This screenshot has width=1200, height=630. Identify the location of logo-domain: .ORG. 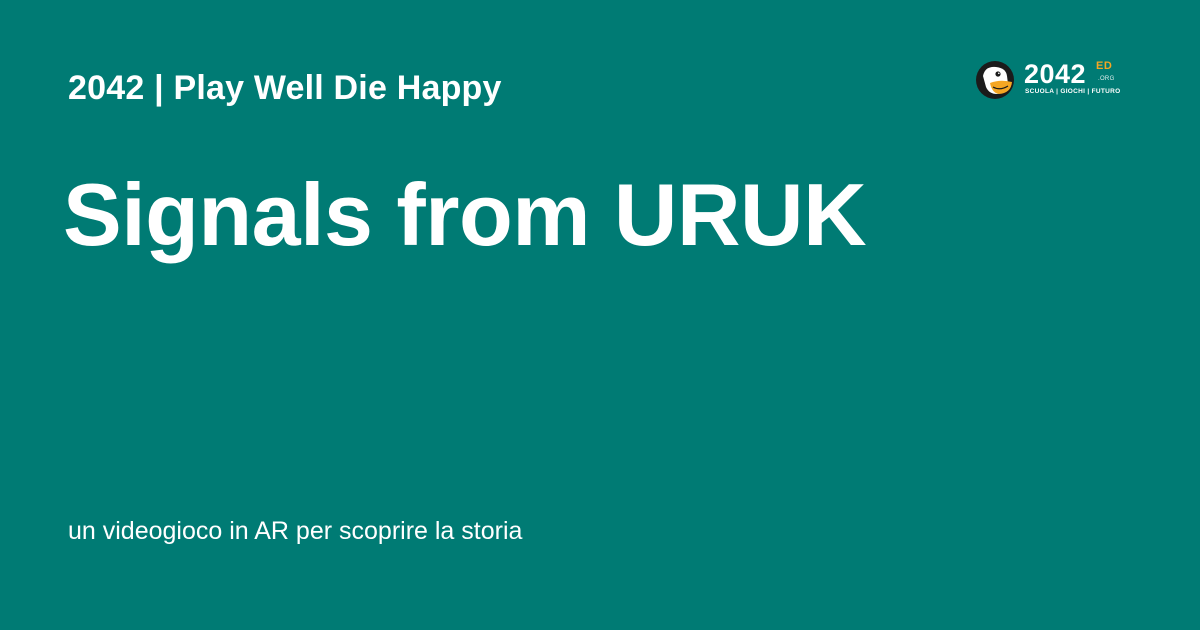
(1106, 79).